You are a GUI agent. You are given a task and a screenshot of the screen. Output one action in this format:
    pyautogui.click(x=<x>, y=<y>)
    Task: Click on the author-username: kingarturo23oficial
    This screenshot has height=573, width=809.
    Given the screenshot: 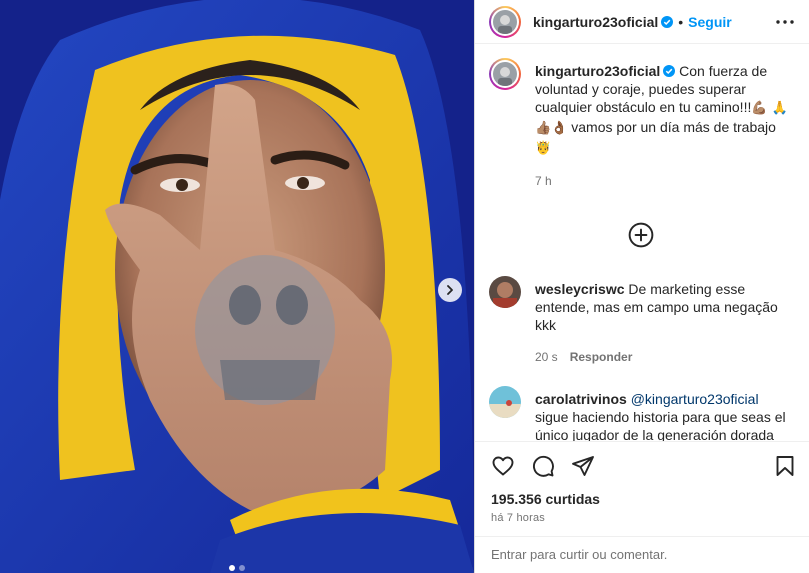 What is the action you would take?
    pyautogui.click(x=595, y=22)
    